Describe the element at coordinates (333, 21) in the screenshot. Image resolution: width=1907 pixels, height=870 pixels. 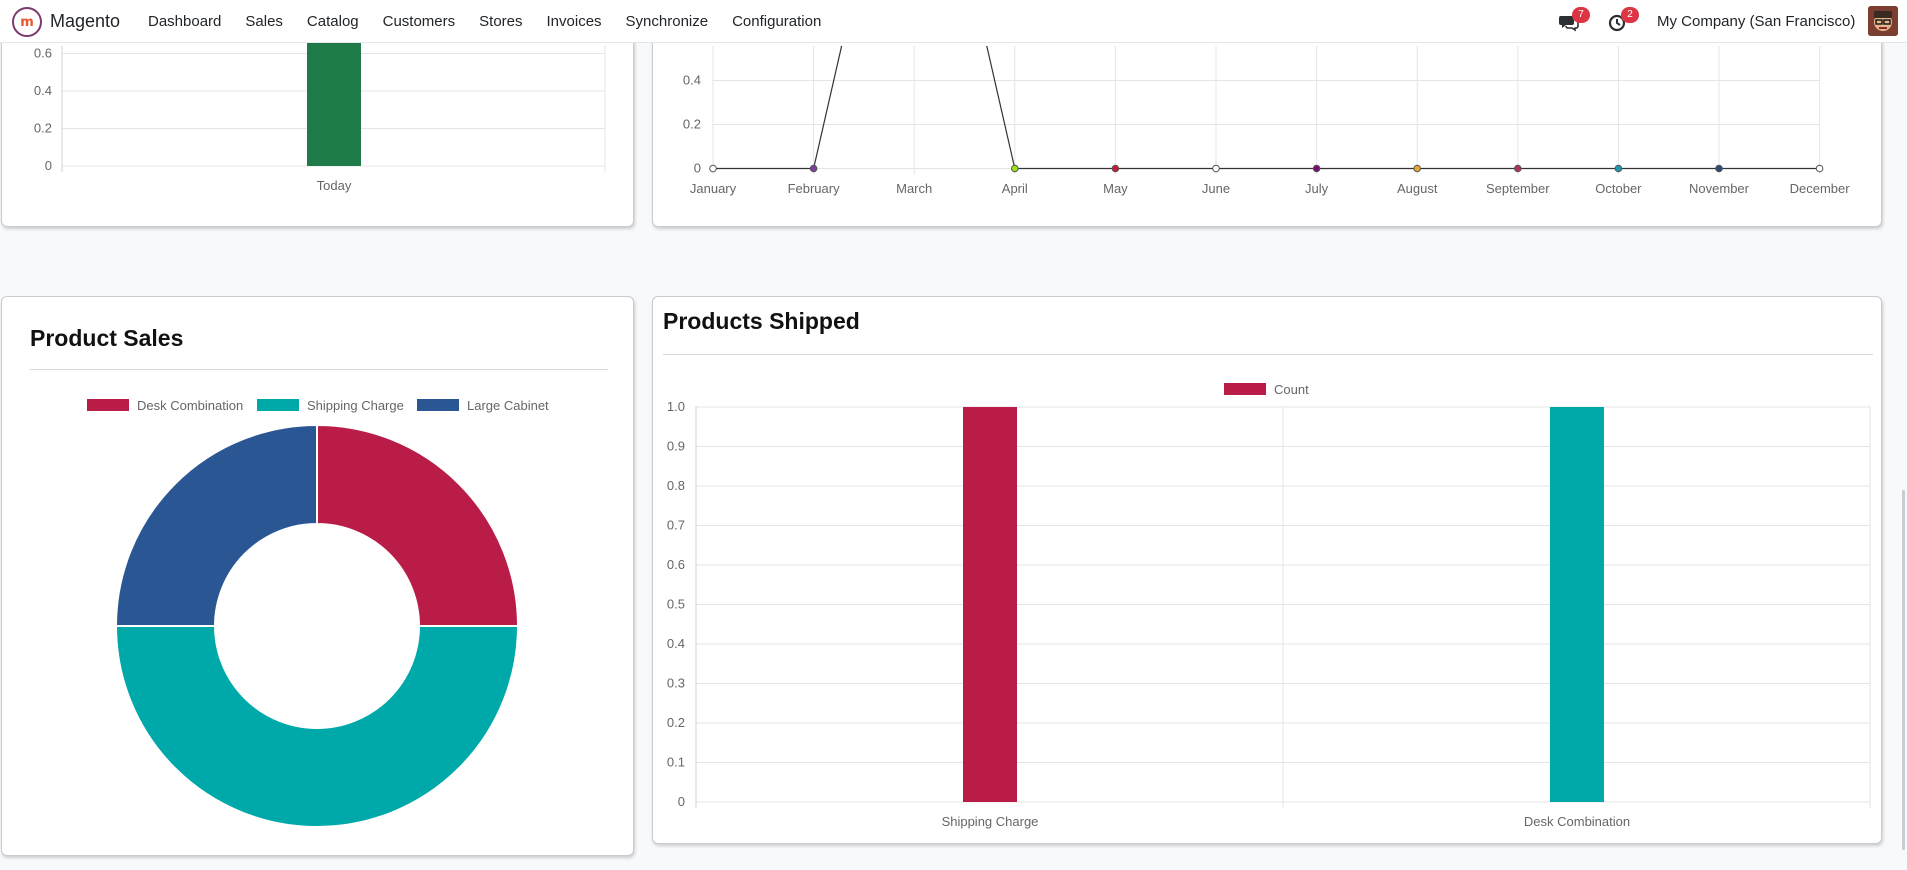
I see `menu-item-catalog: Catalog` at that location.